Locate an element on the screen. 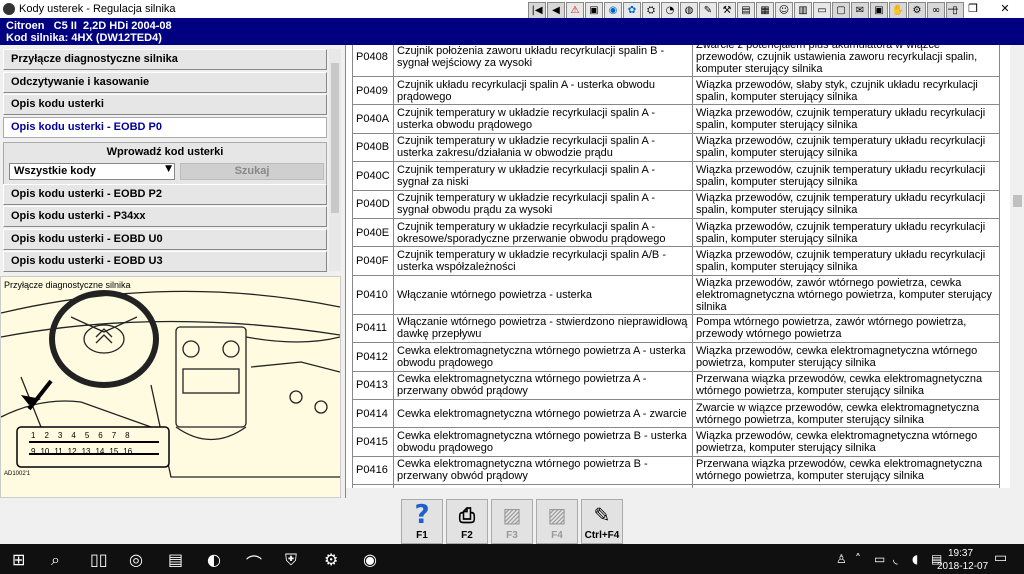 The width and height of the screenshot is (1024, 574). engine-icon: ⚙ is located at coordinates (917, 10).